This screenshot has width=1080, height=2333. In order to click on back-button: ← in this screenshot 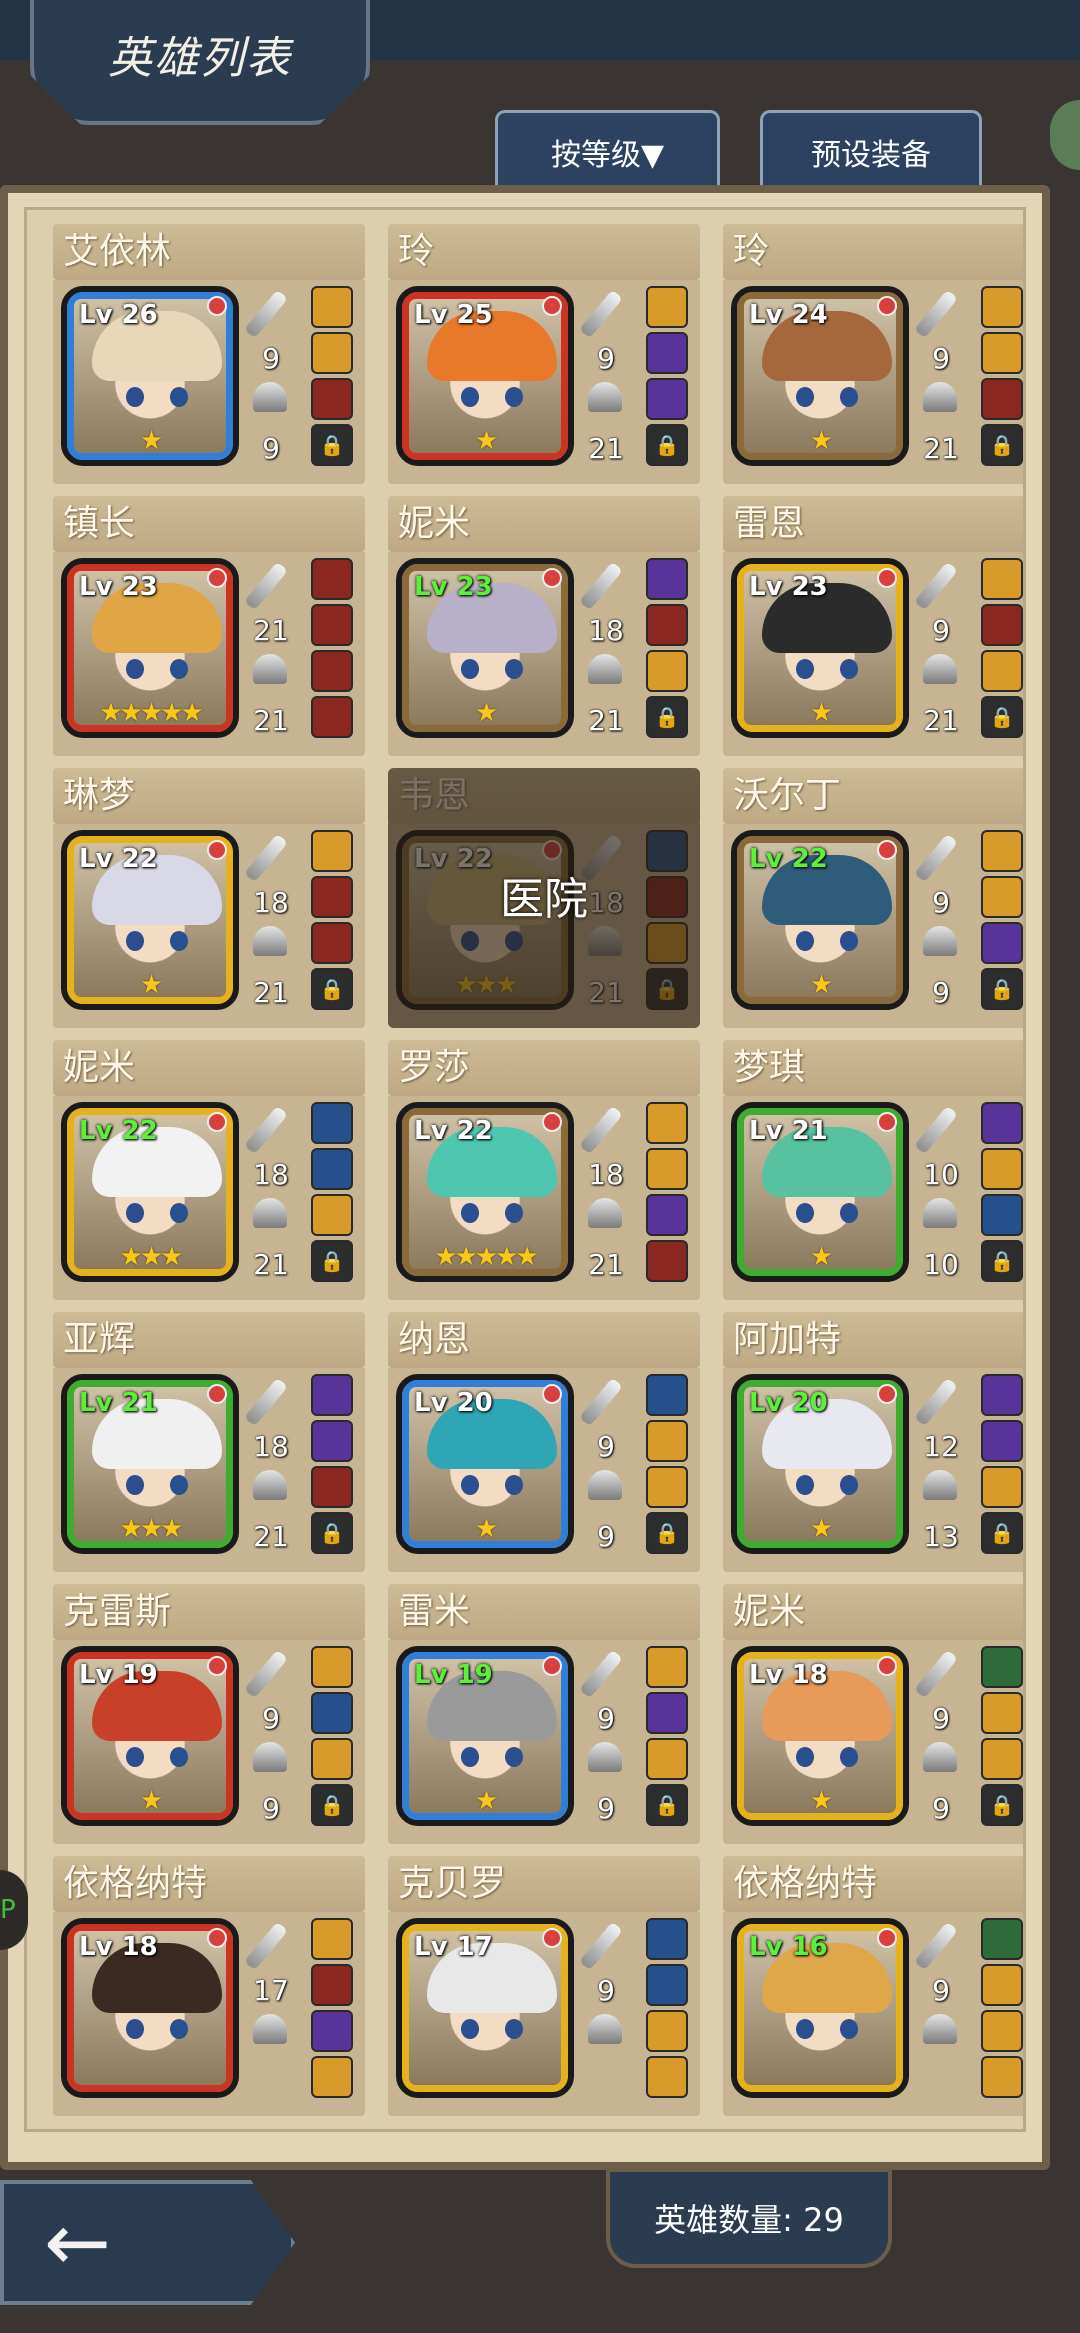, I will do `click(147, 2242)`.